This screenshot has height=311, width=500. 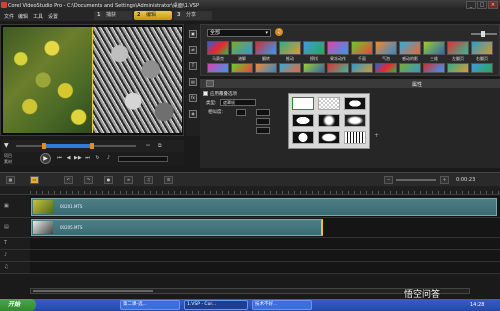 What do you see at coordinates (238, 102) in the screenshot?
I see `type-select: 遮罩帧` at bounding box center [238, 102].